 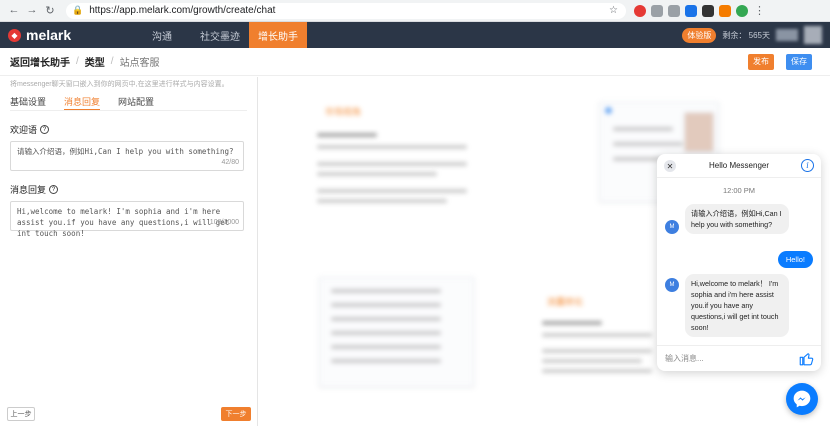 I want to click on breadcrumb-type: 类型, so click(x=95, y=61).